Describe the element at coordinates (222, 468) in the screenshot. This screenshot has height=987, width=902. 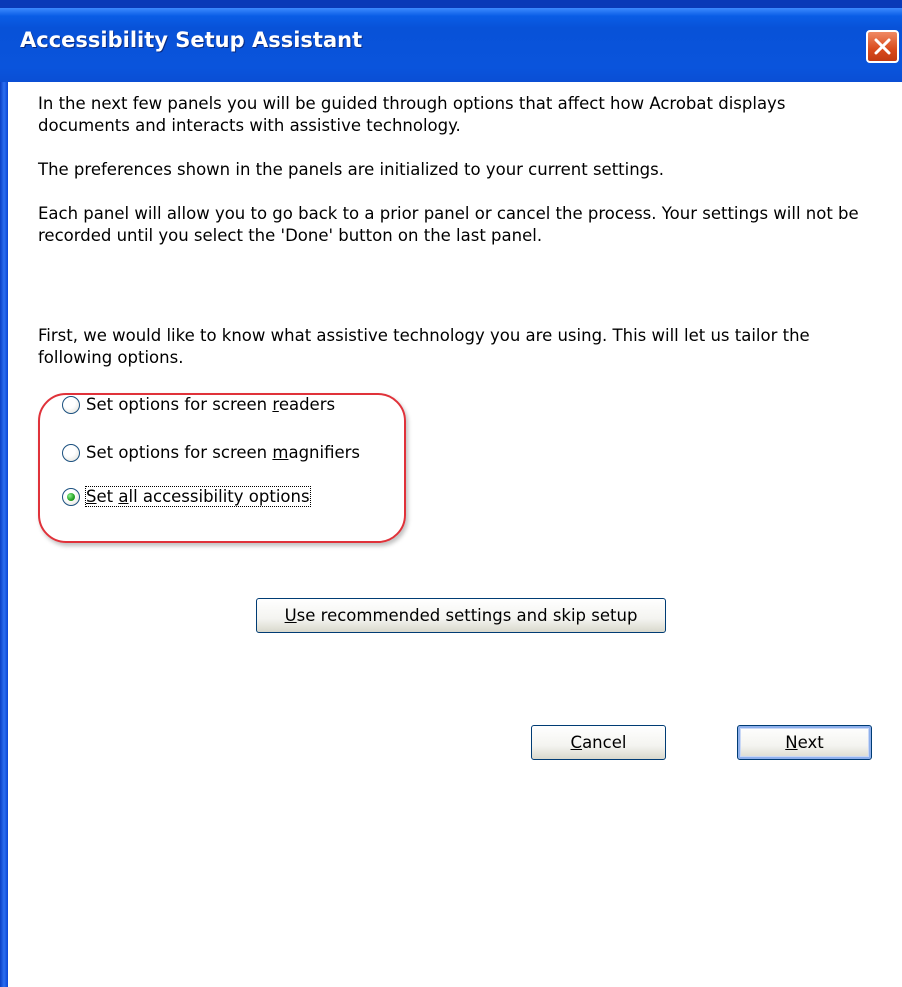
I see `highlight-annotation` at that location.